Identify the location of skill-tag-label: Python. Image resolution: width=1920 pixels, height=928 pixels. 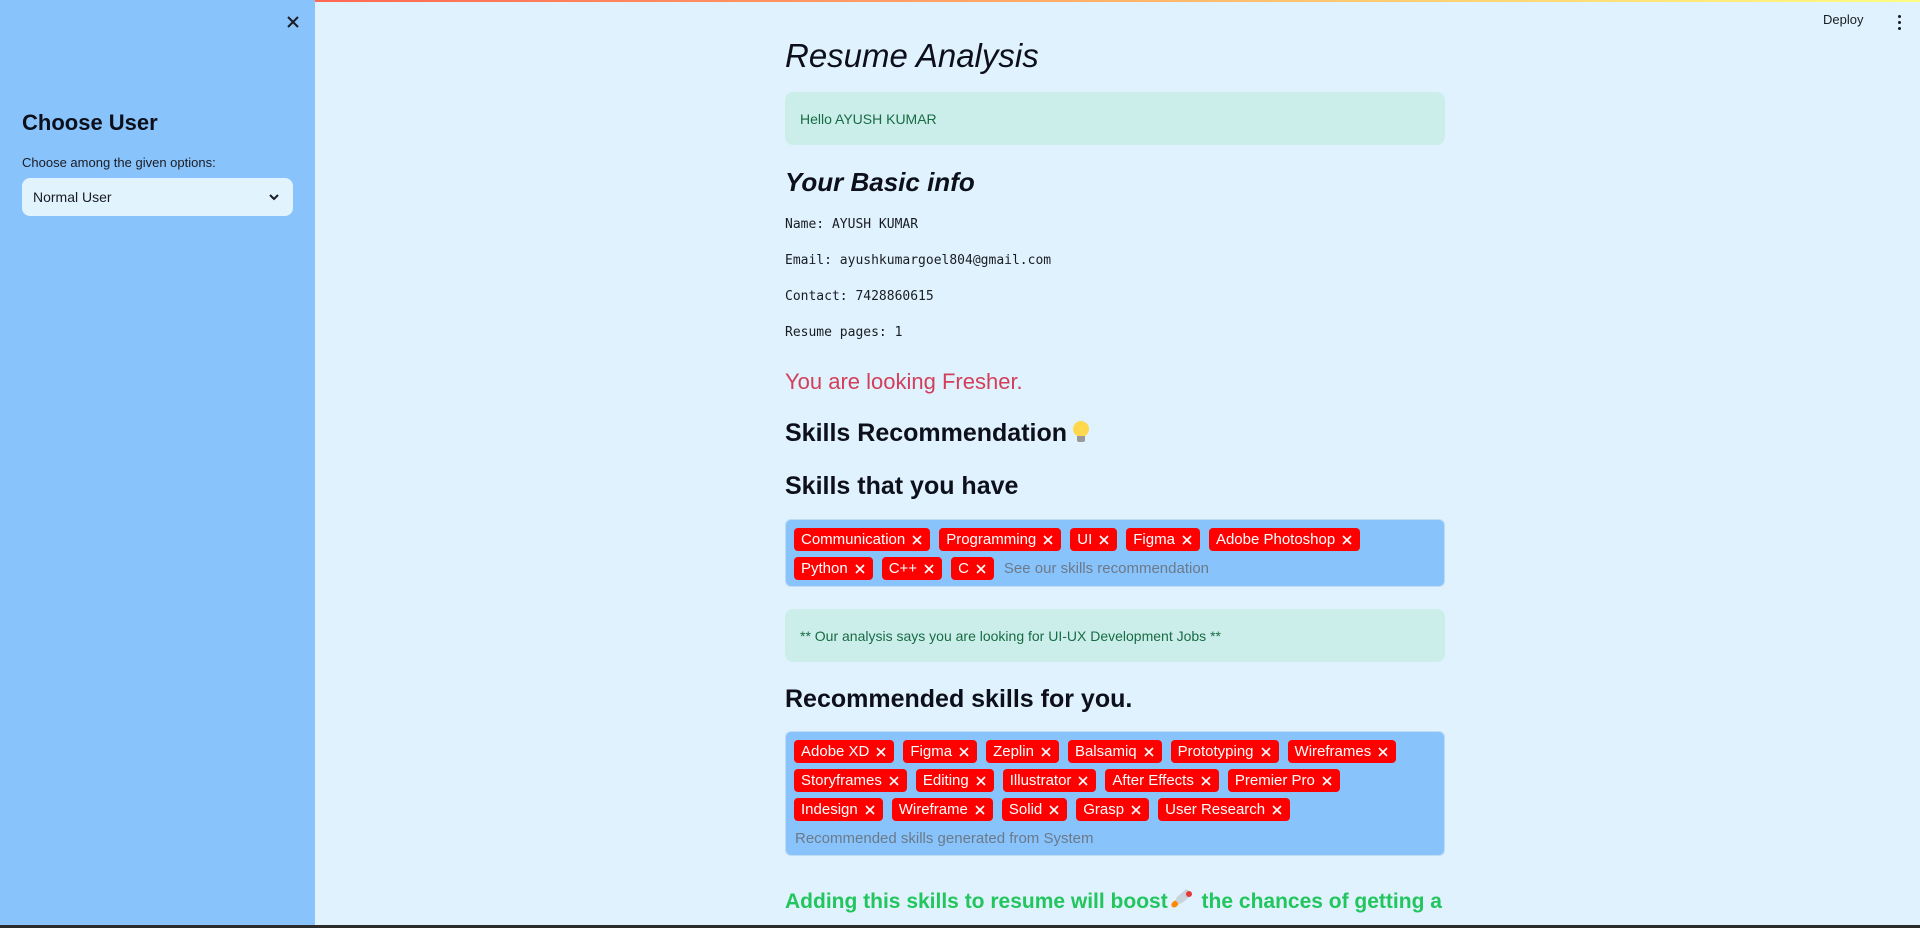
(824, 568).